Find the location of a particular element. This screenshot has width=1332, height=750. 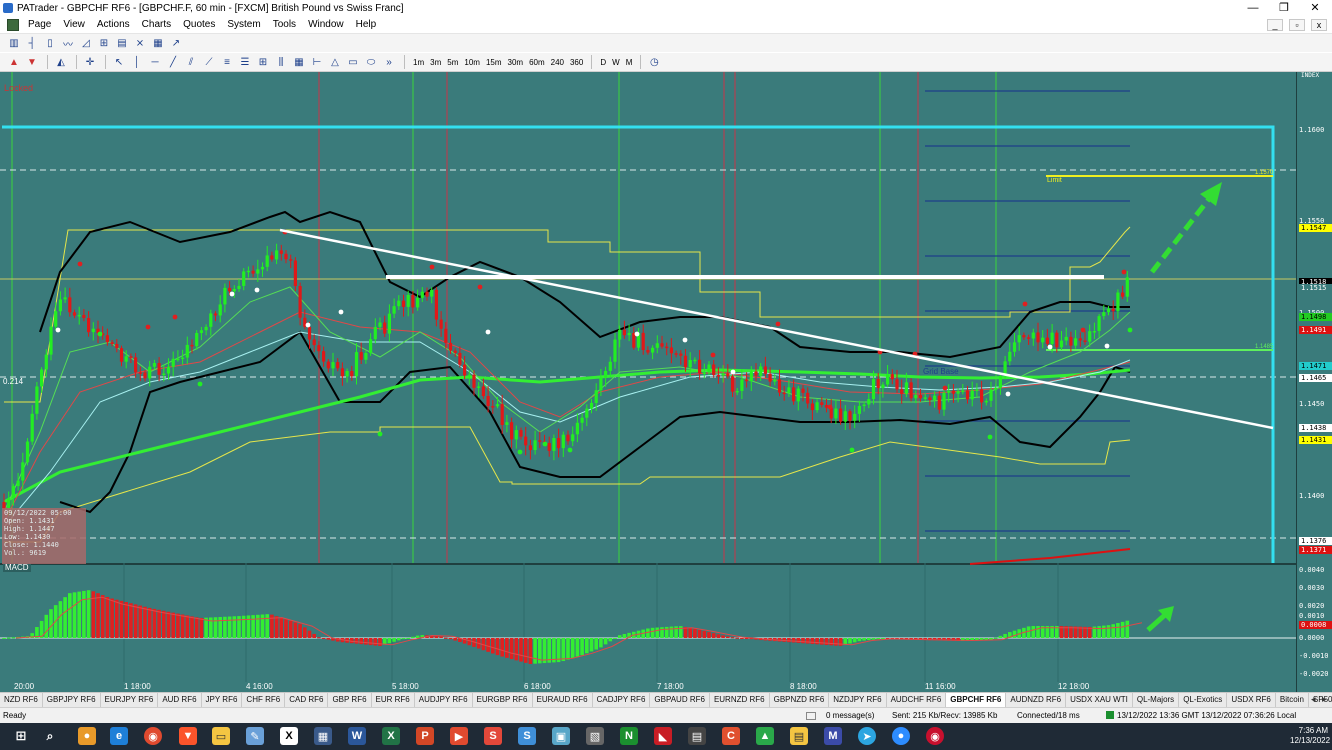

mdi-minimize-button: _ is located at coordinates (1275, 25).